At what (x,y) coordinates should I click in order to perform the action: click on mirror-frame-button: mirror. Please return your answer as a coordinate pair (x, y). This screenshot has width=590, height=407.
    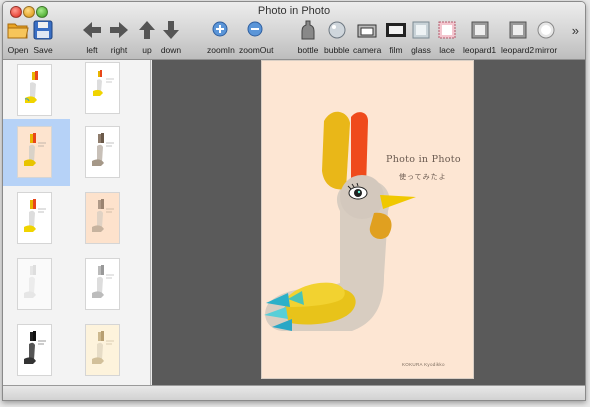
    Looking at the image, I should click on (546, 39).